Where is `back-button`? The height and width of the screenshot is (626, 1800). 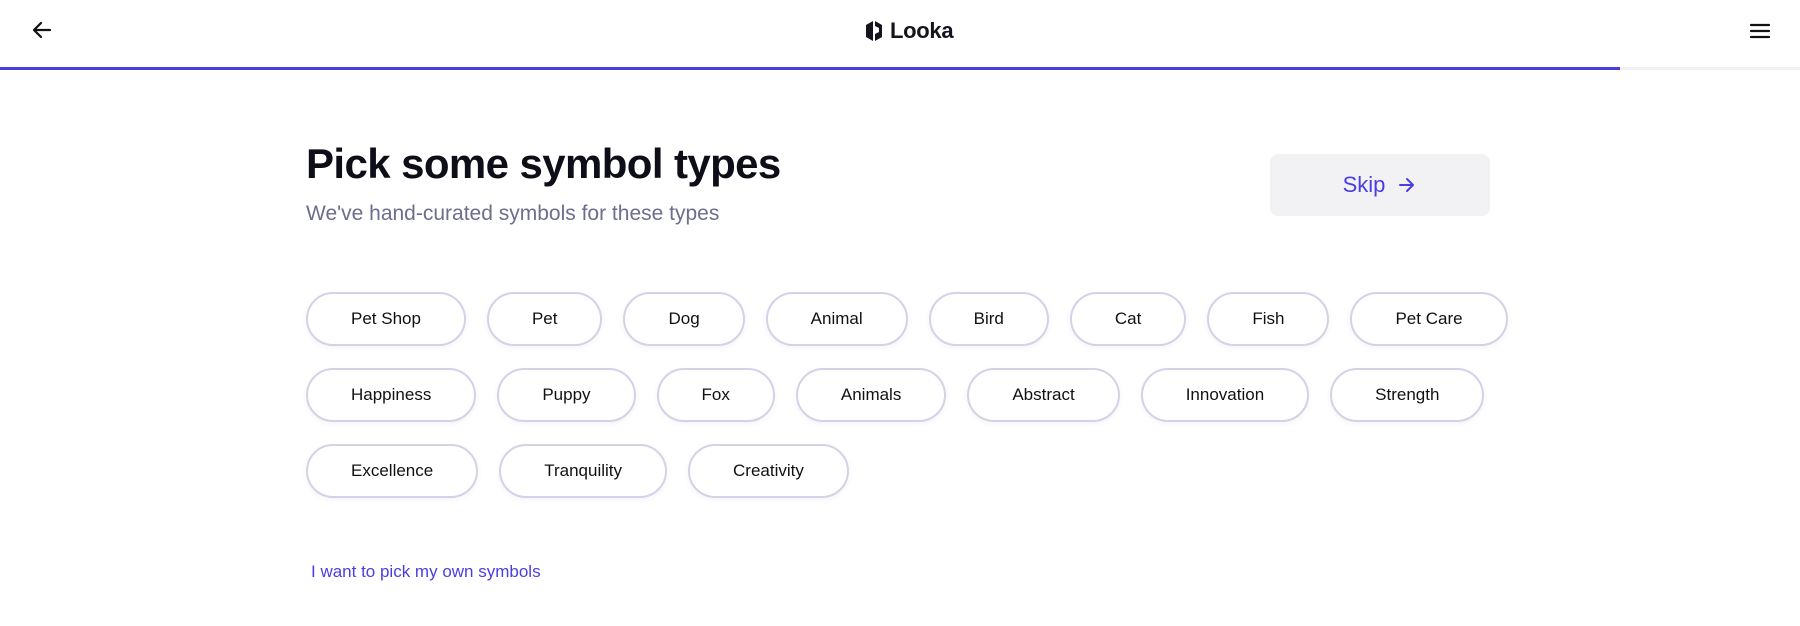 back-button is located at coordinates (42, 30).